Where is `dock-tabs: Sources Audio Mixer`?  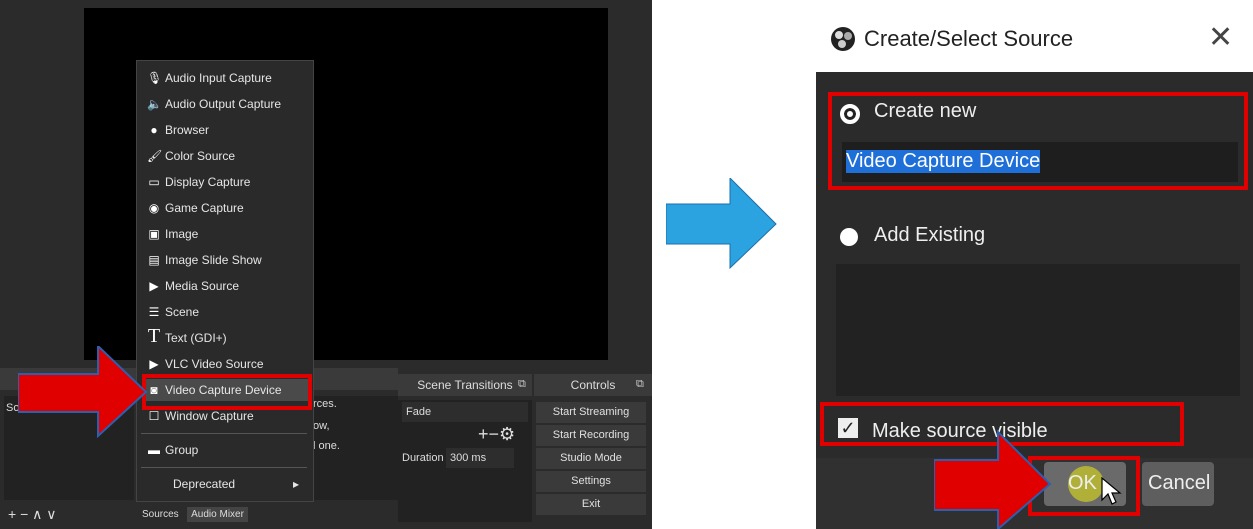
dock-tabs: Sources Audio Mixer is located at coordinates (193, 513).